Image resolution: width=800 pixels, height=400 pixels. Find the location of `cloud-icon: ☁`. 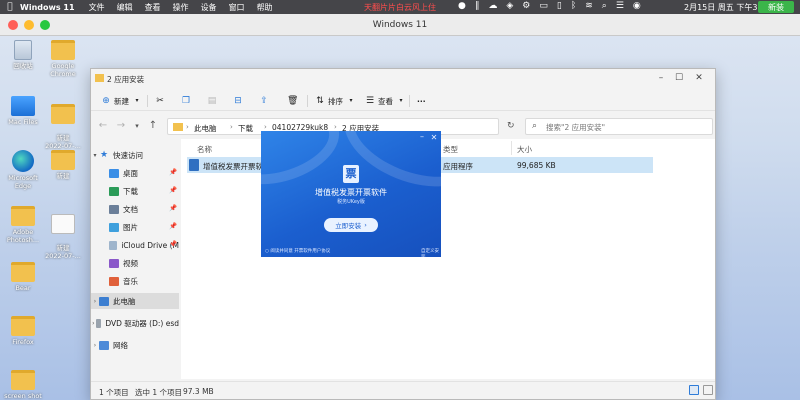

cloud-icon: ☁ is located at coordinates (492, 6).